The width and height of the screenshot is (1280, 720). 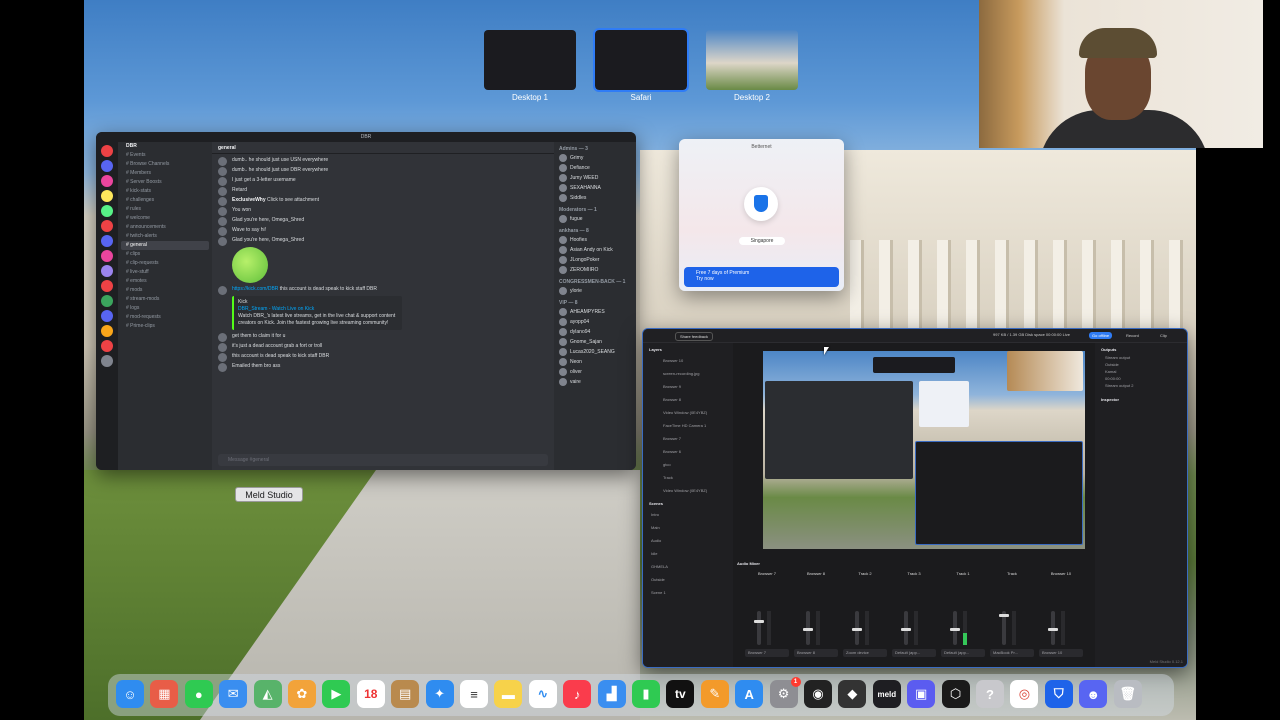 I want to click on discord-icon: ☻, so click(x=1093, y=694).